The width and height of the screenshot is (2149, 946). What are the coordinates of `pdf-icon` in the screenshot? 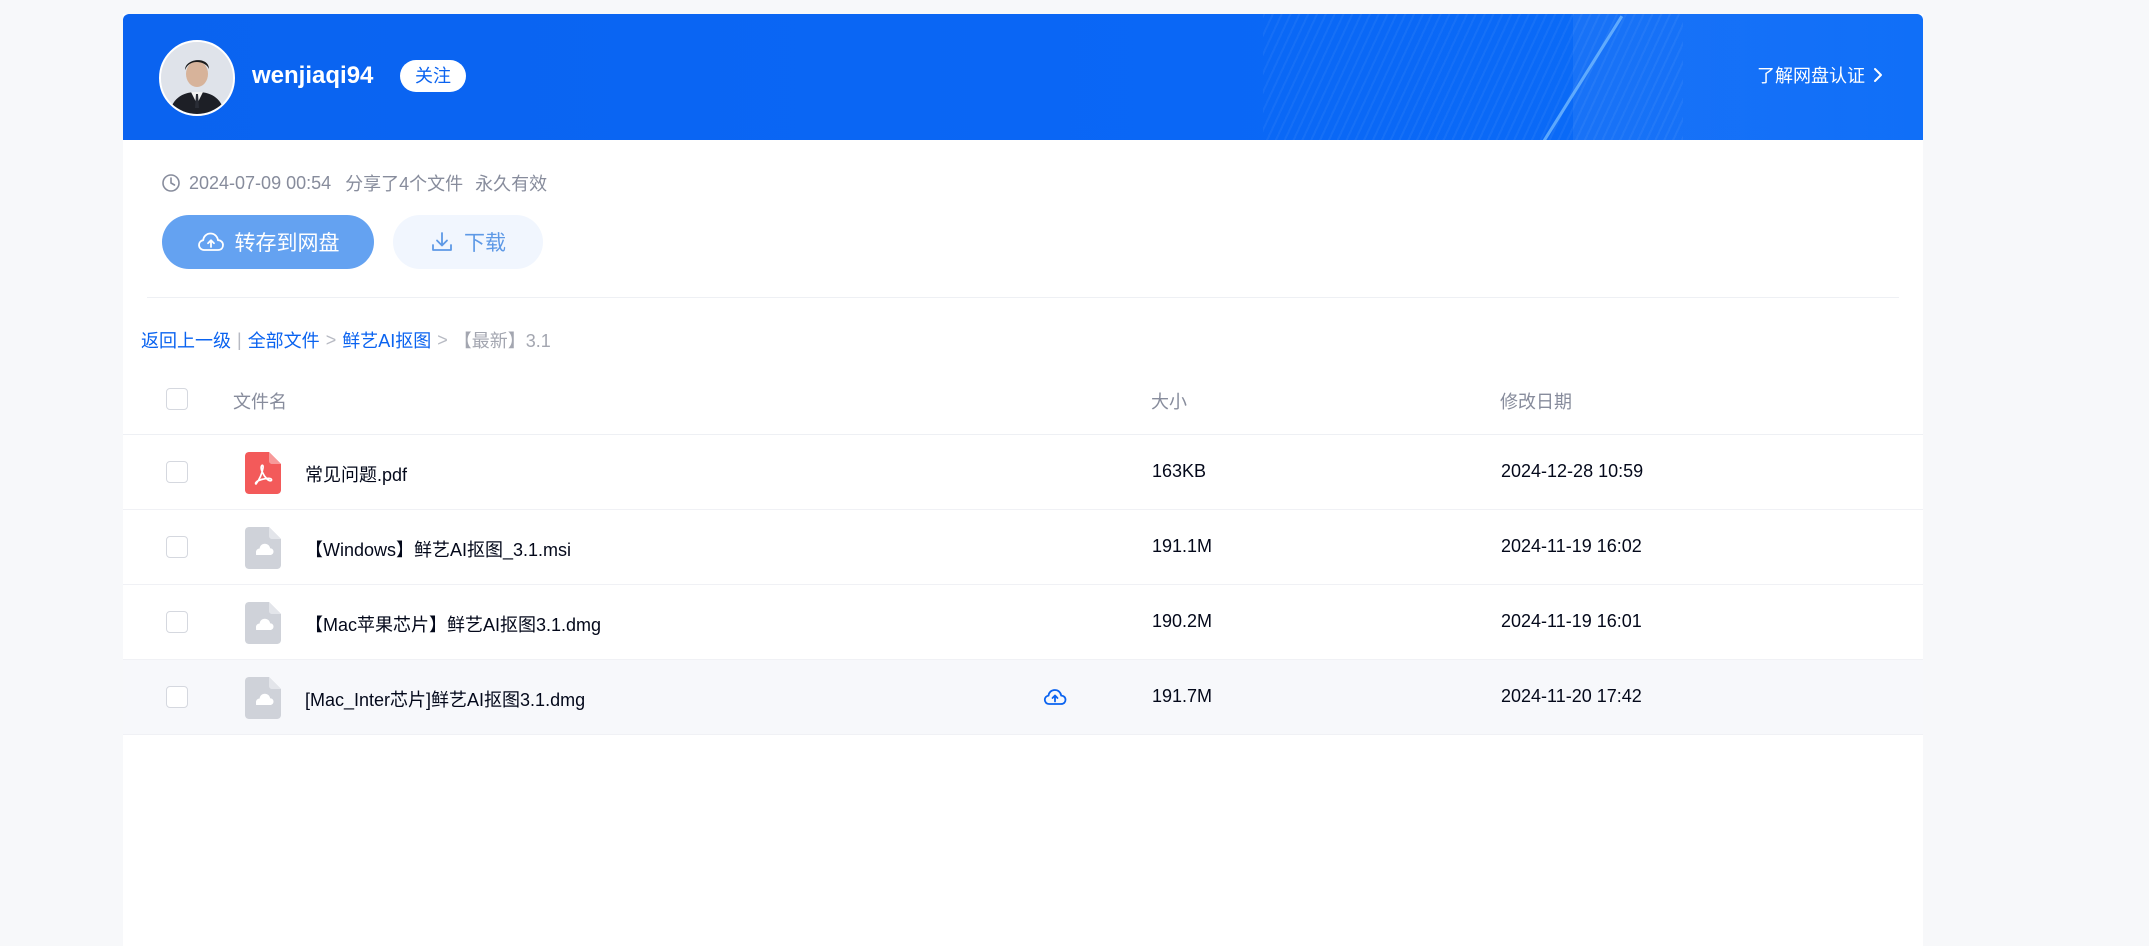 It's located at (263, 473).